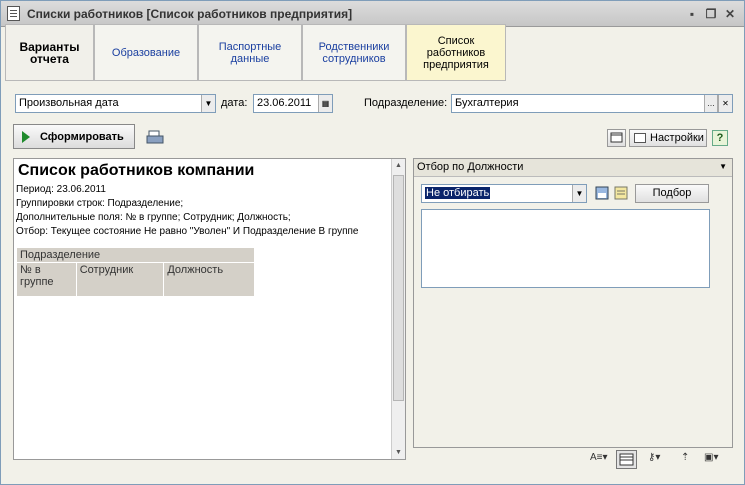  I want to click on settings-label: Настройки, so click(677, 138).